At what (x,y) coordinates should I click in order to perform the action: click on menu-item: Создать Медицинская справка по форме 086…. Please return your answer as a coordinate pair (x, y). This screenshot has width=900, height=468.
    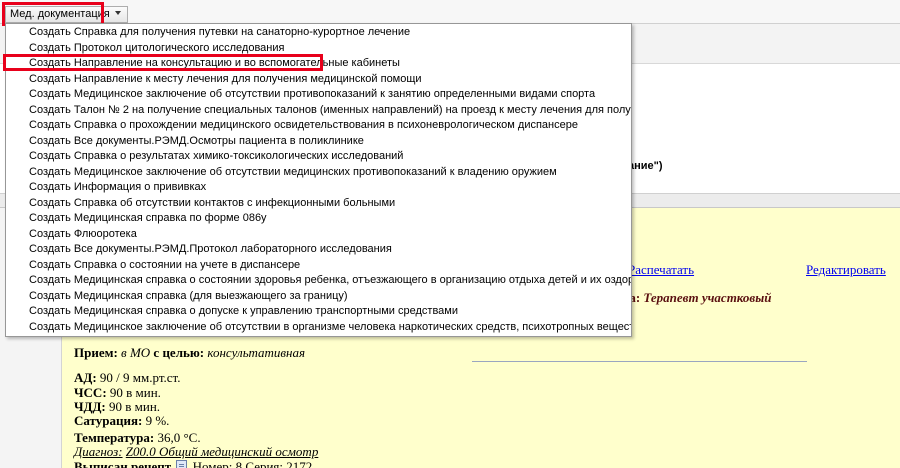
    Looking at the image, I should click on (318, 219).